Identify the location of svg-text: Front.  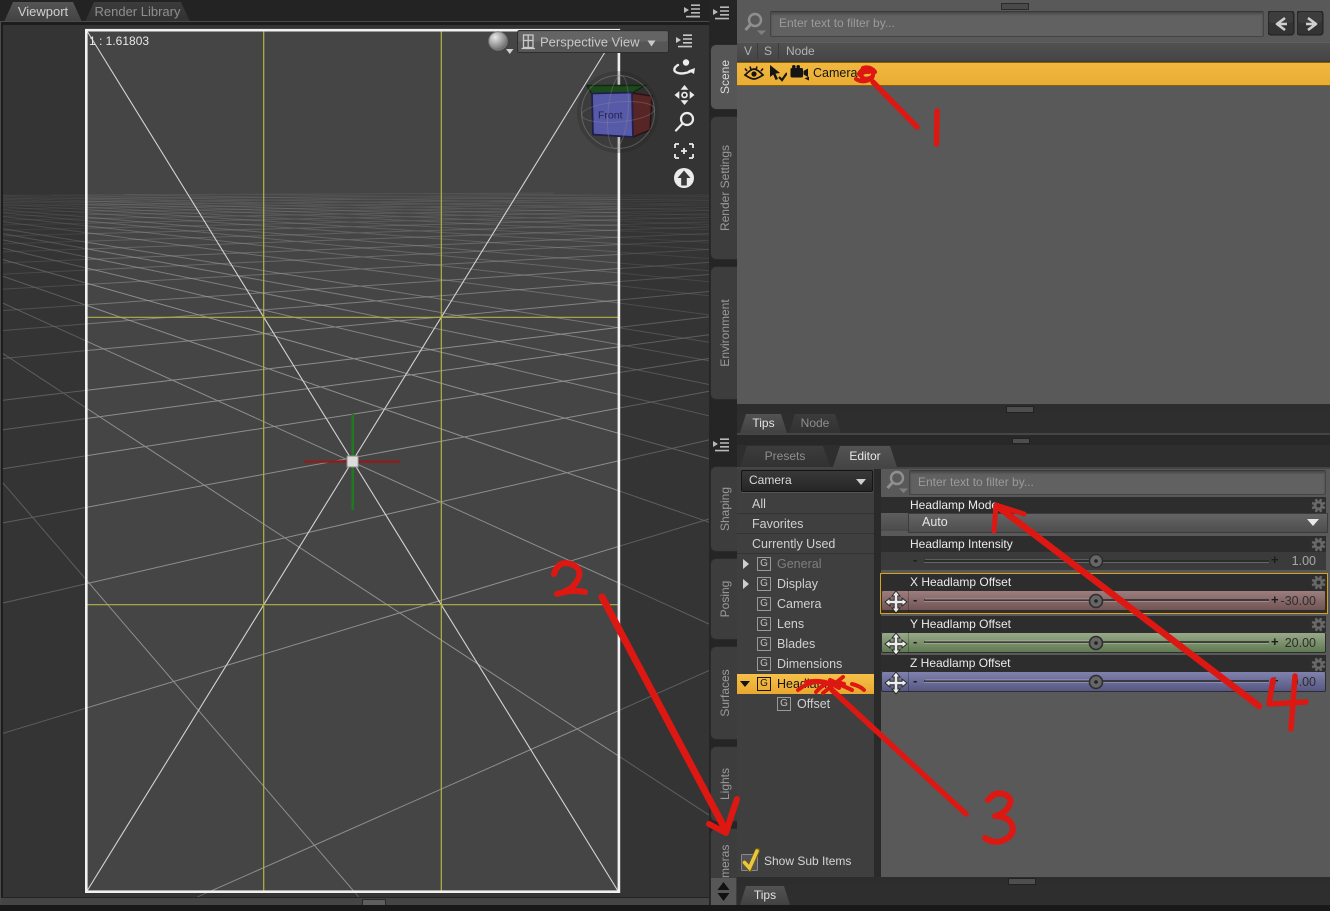
(610, 116).